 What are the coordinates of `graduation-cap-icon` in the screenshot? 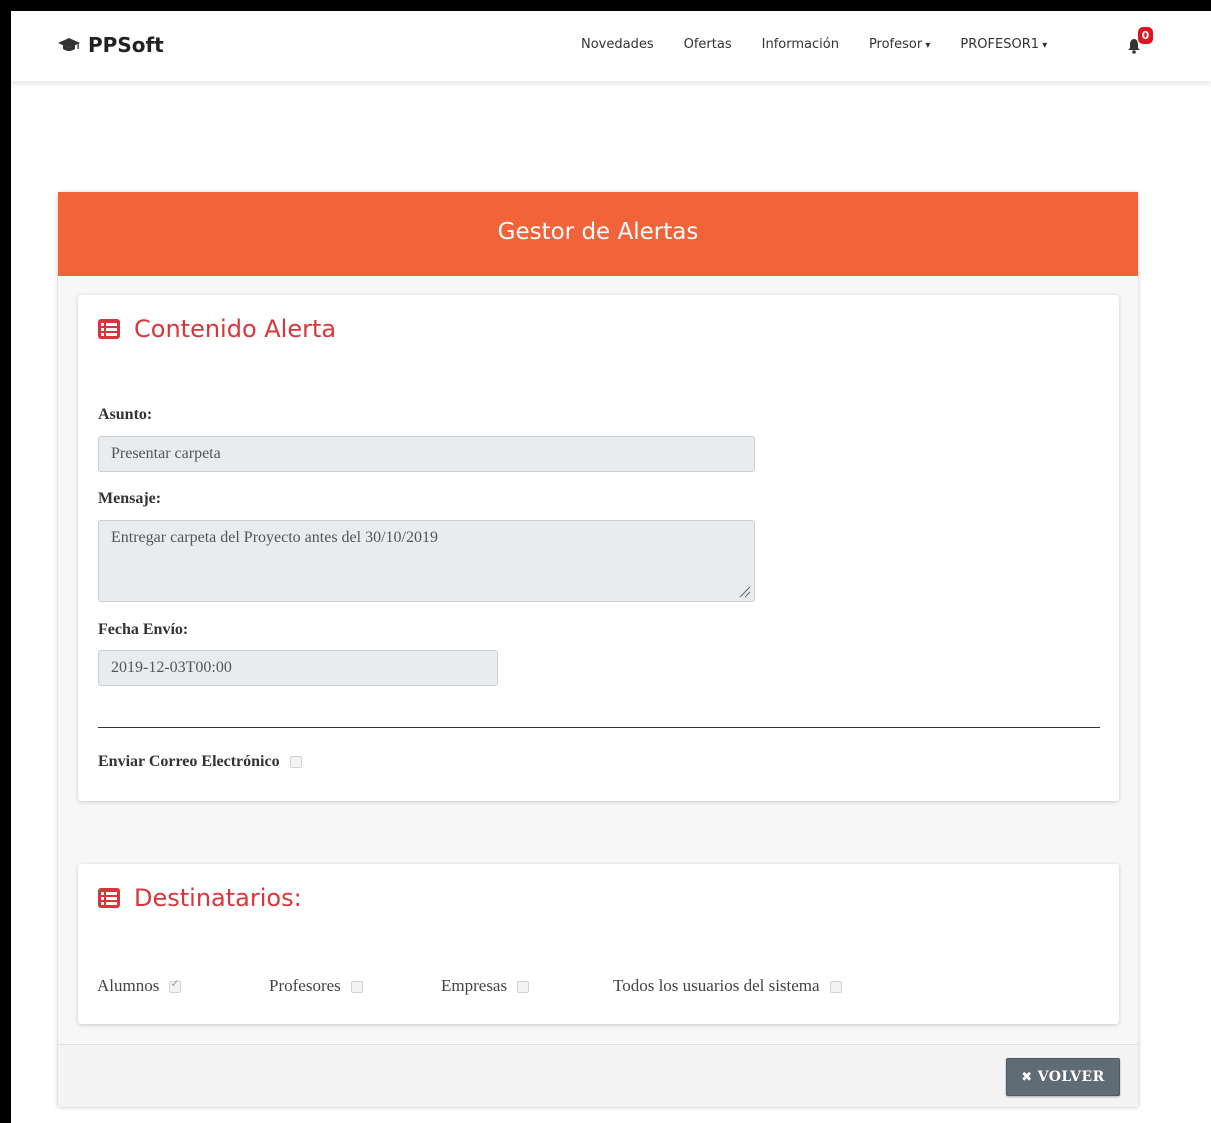 It's located at (69, 44).